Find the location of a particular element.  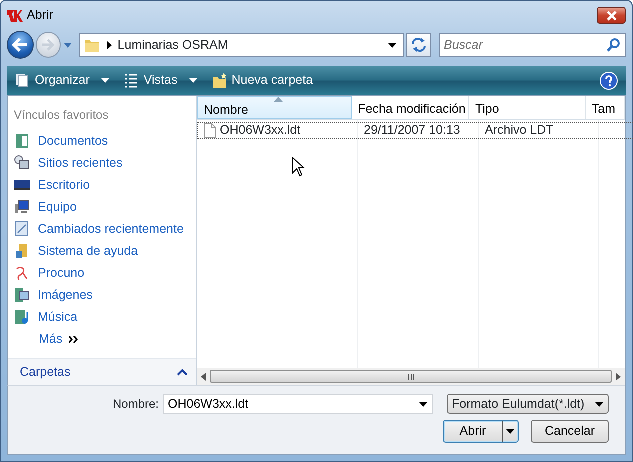

new-folder-button: Nueva carpeta is located at coordinates (263, 80).